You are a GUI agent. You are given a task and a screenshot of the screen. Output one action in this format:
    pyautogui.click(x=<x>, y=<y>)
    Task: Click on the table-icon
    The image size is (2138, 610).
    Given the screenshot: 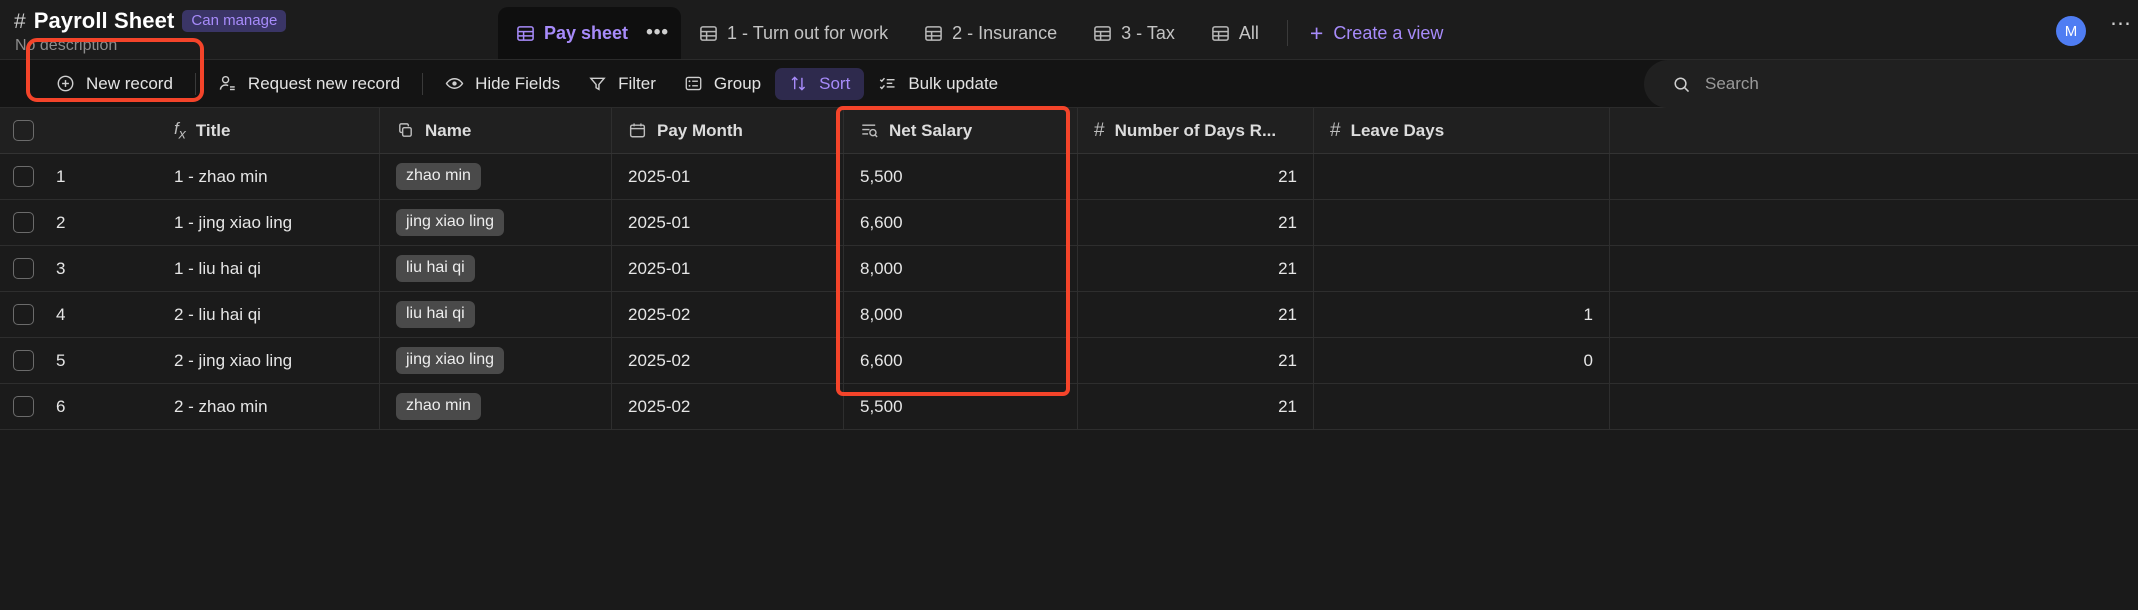 What is the action you would take?
    pyautogui.click(x=525, y=33)
    